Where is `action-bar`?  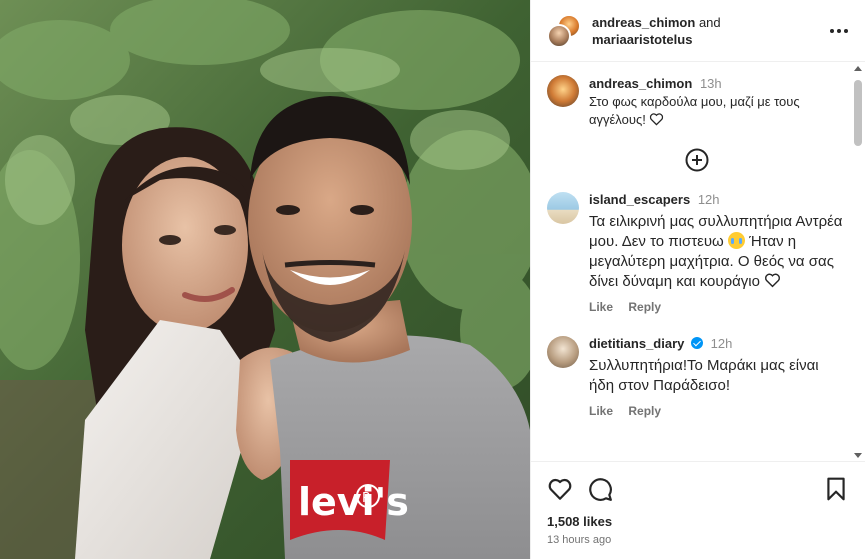
action-bar is located at coordinates (698, 489).